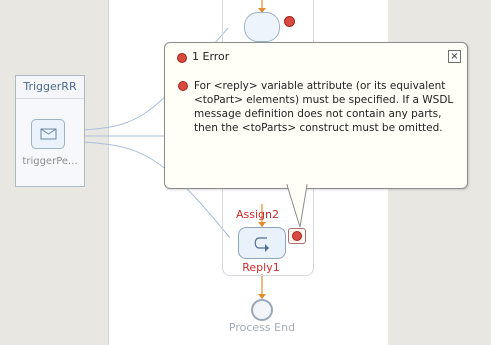  What do you see at coordinates (257, 214) in the screenshot?
I see `assign-activity-label: Assign2` at bounding box center [257, 214].